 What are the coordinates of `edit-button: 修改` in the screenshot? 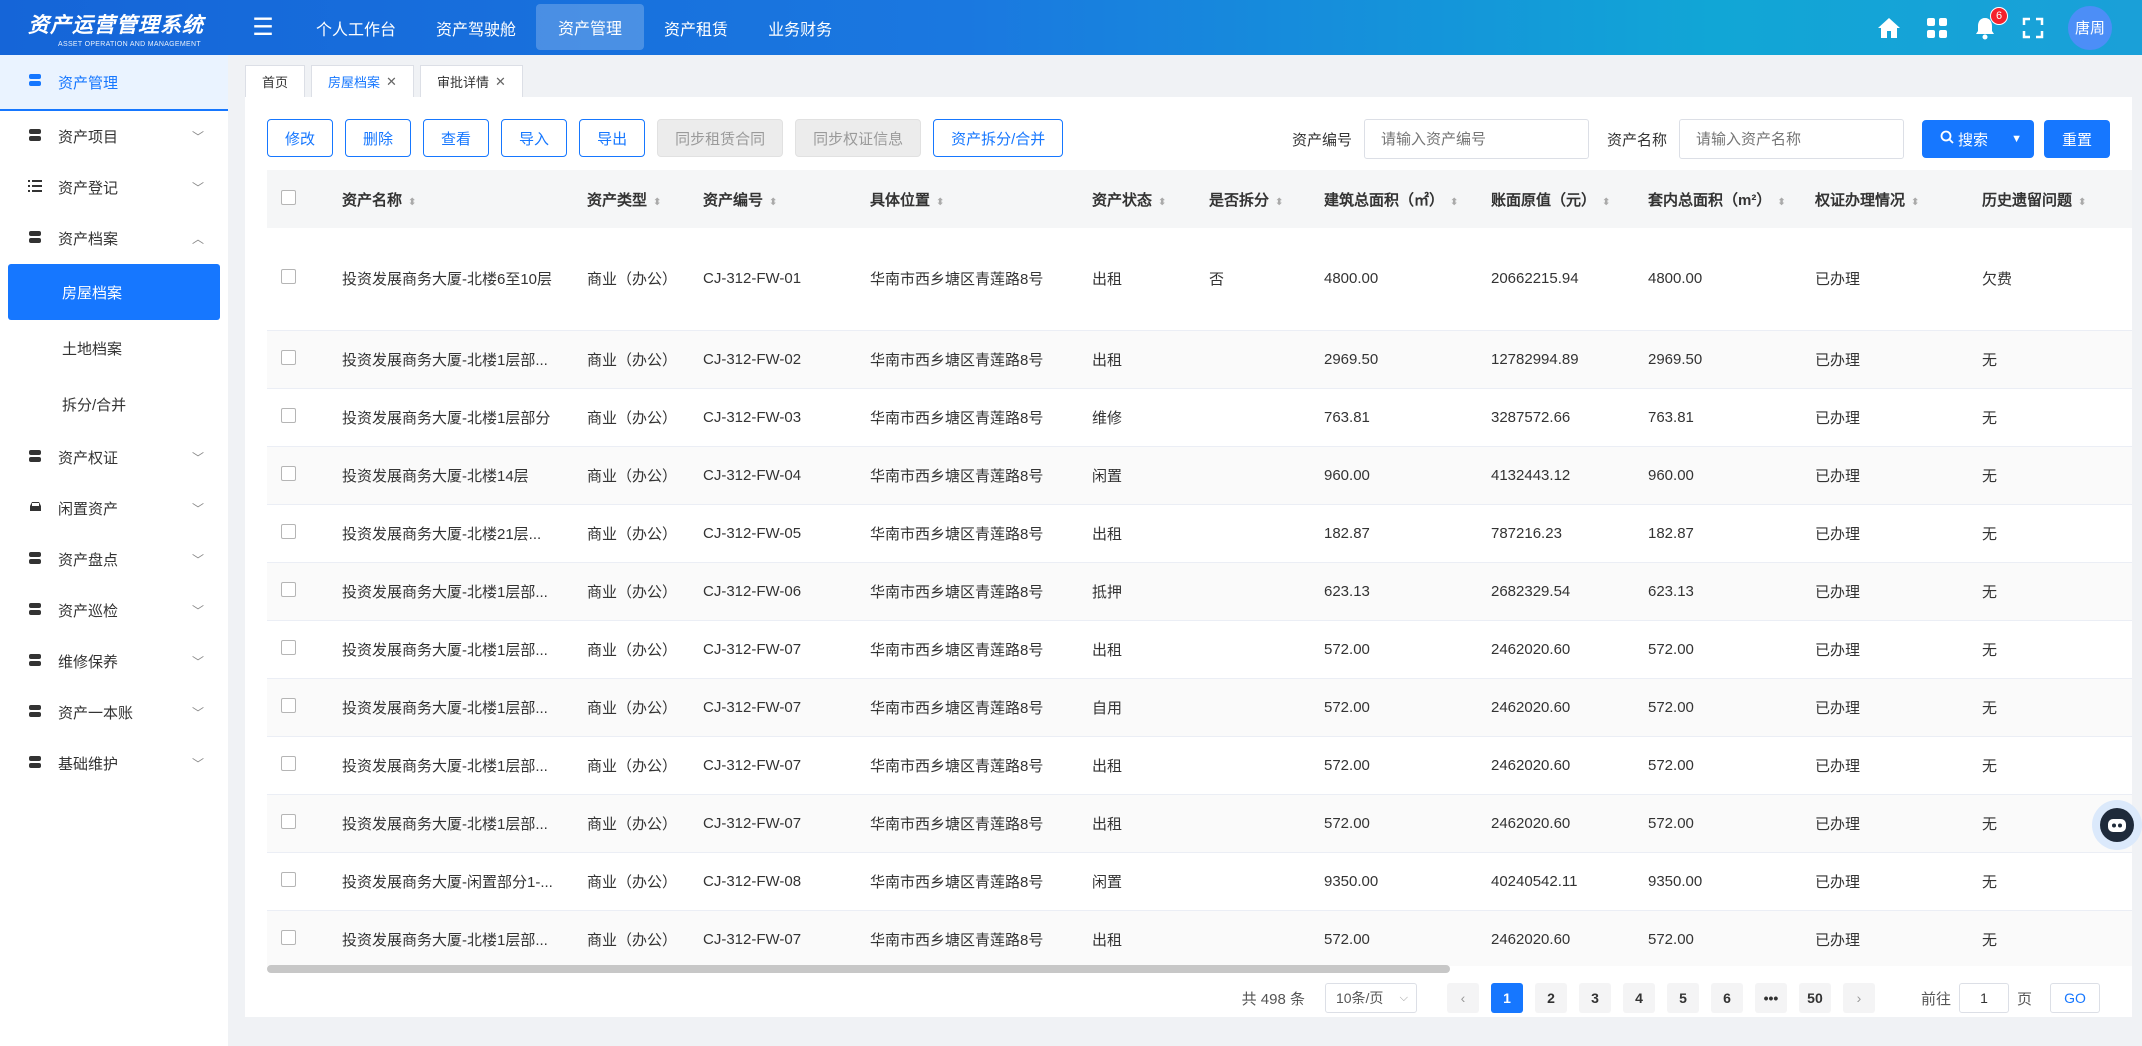 It's located at (300, 138).